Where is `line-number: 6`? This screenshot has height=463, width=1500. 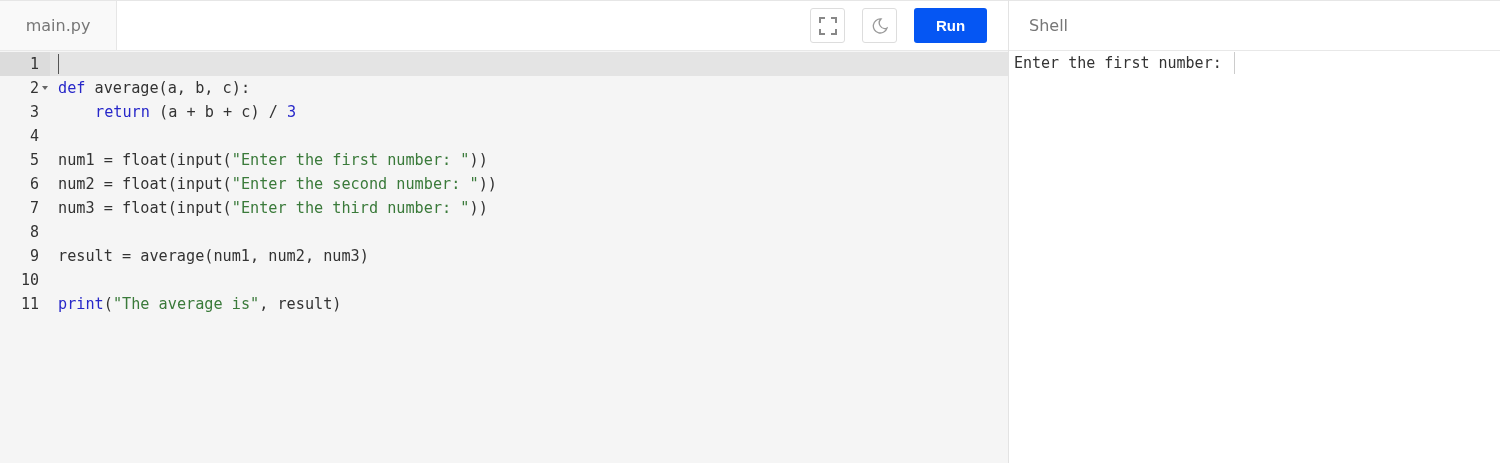
line-number: 6 is located at coordinates (34, 184).